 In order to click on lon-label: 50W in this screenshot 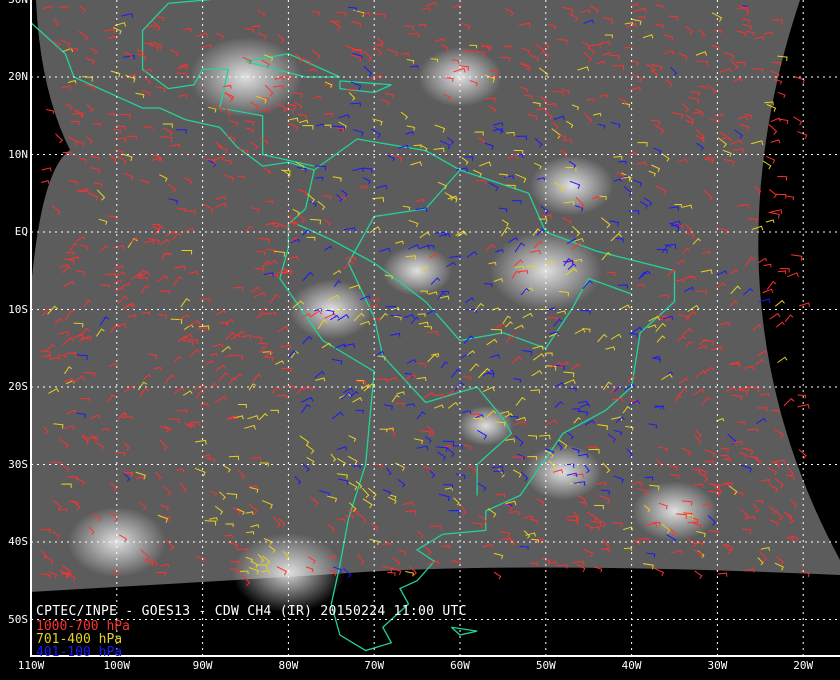, I will do `click(545, 665)`.